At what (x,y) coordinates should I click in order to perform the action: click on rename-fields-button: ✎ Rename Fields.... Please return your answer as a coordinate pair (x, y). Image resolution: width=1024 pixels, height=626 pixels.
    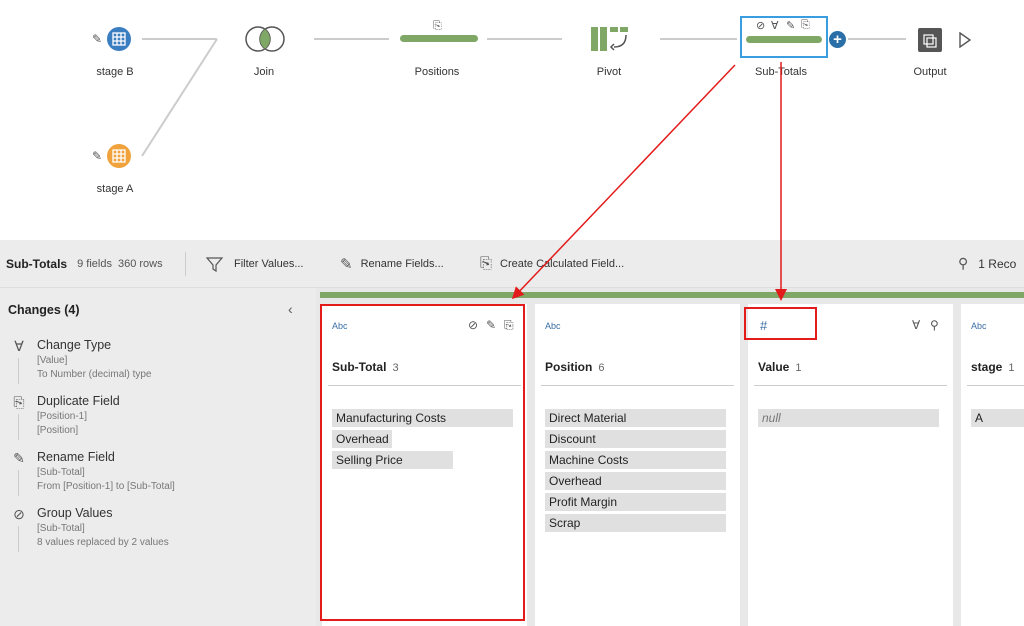
    Looking at the image, I should click on (392, 263).